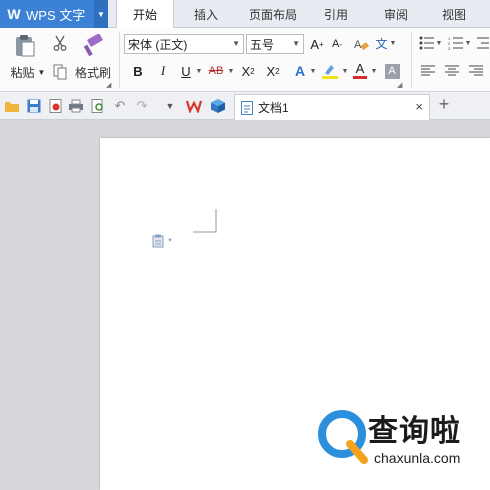 Image resolution: width=490 pixels, height=490 pixels. What do you see at coordinates (399, 85) in the screenshot?
I see `font-launcher-icon: ◢` at bounding box center [399, 85].